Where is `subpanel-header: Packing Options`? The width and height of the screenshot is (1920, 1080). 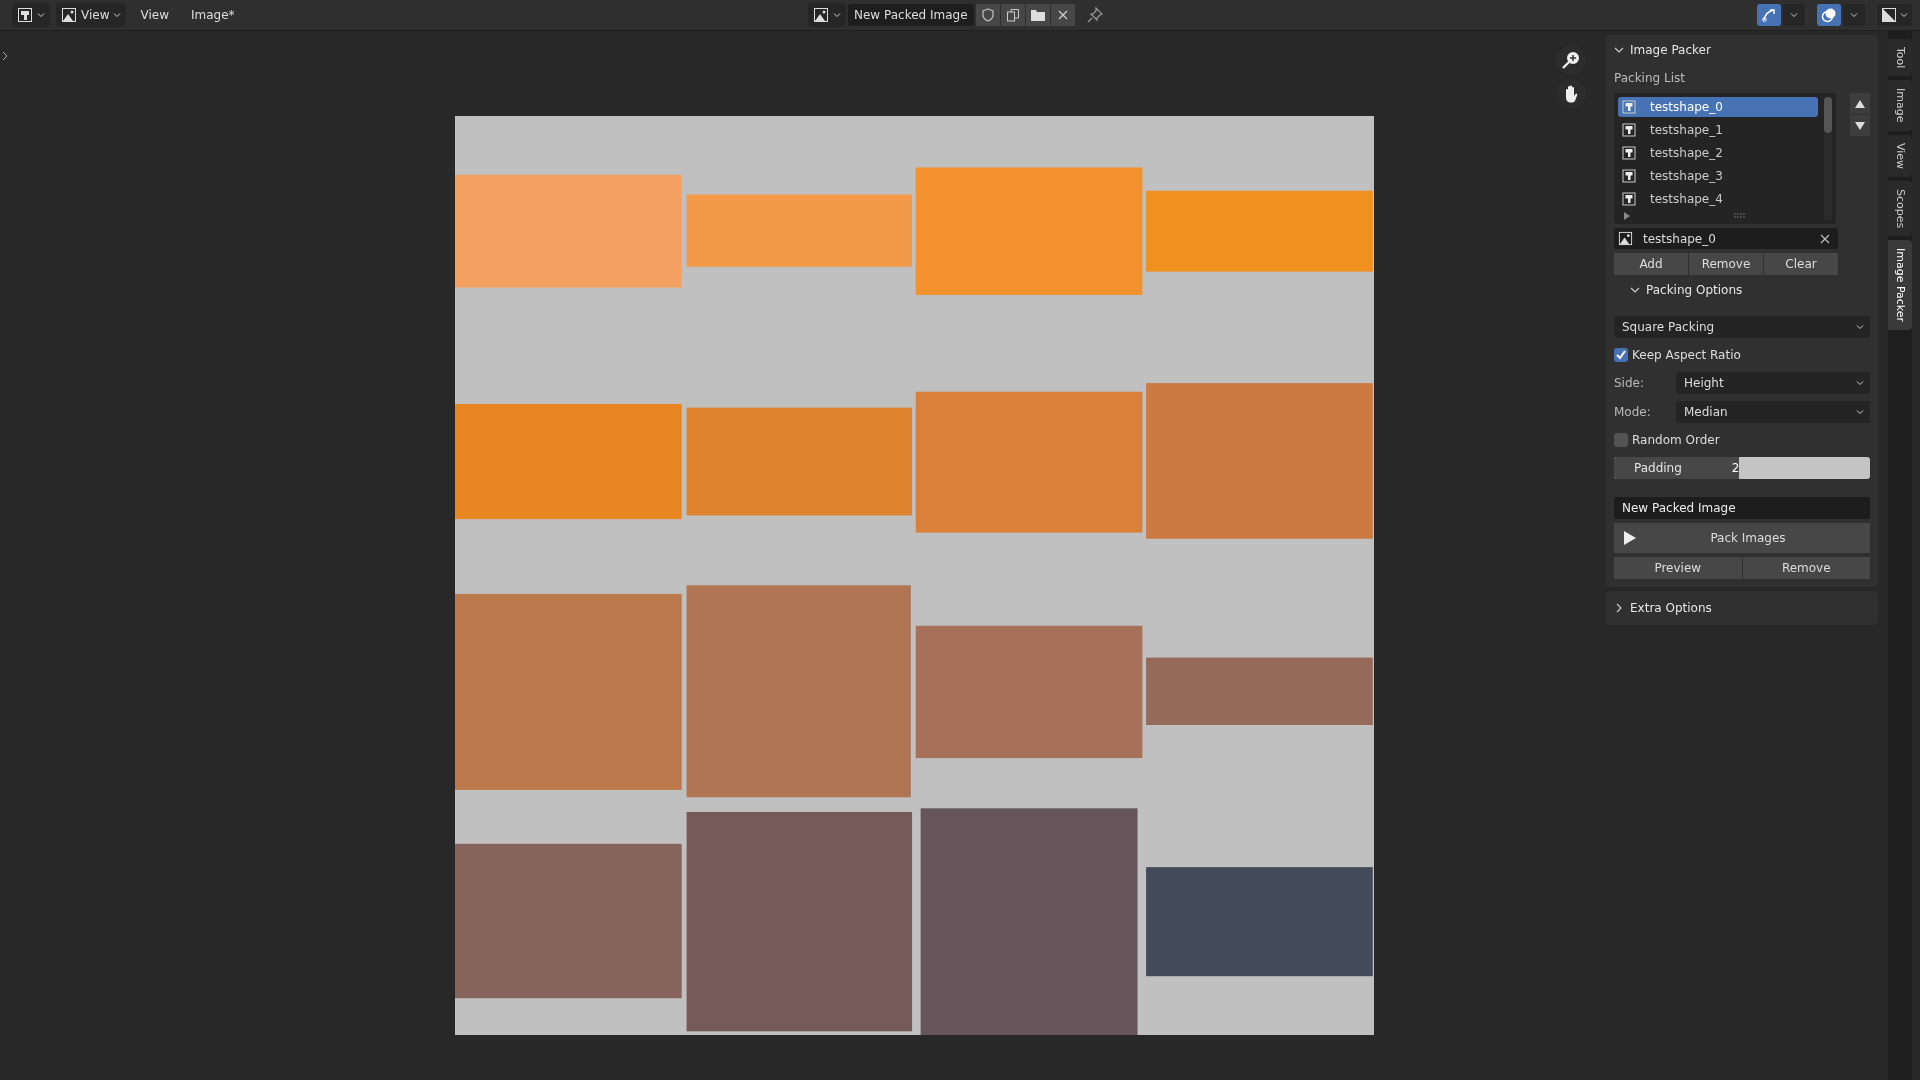 subpanel-header: Packing Options is located at coordinates (1742, 290).